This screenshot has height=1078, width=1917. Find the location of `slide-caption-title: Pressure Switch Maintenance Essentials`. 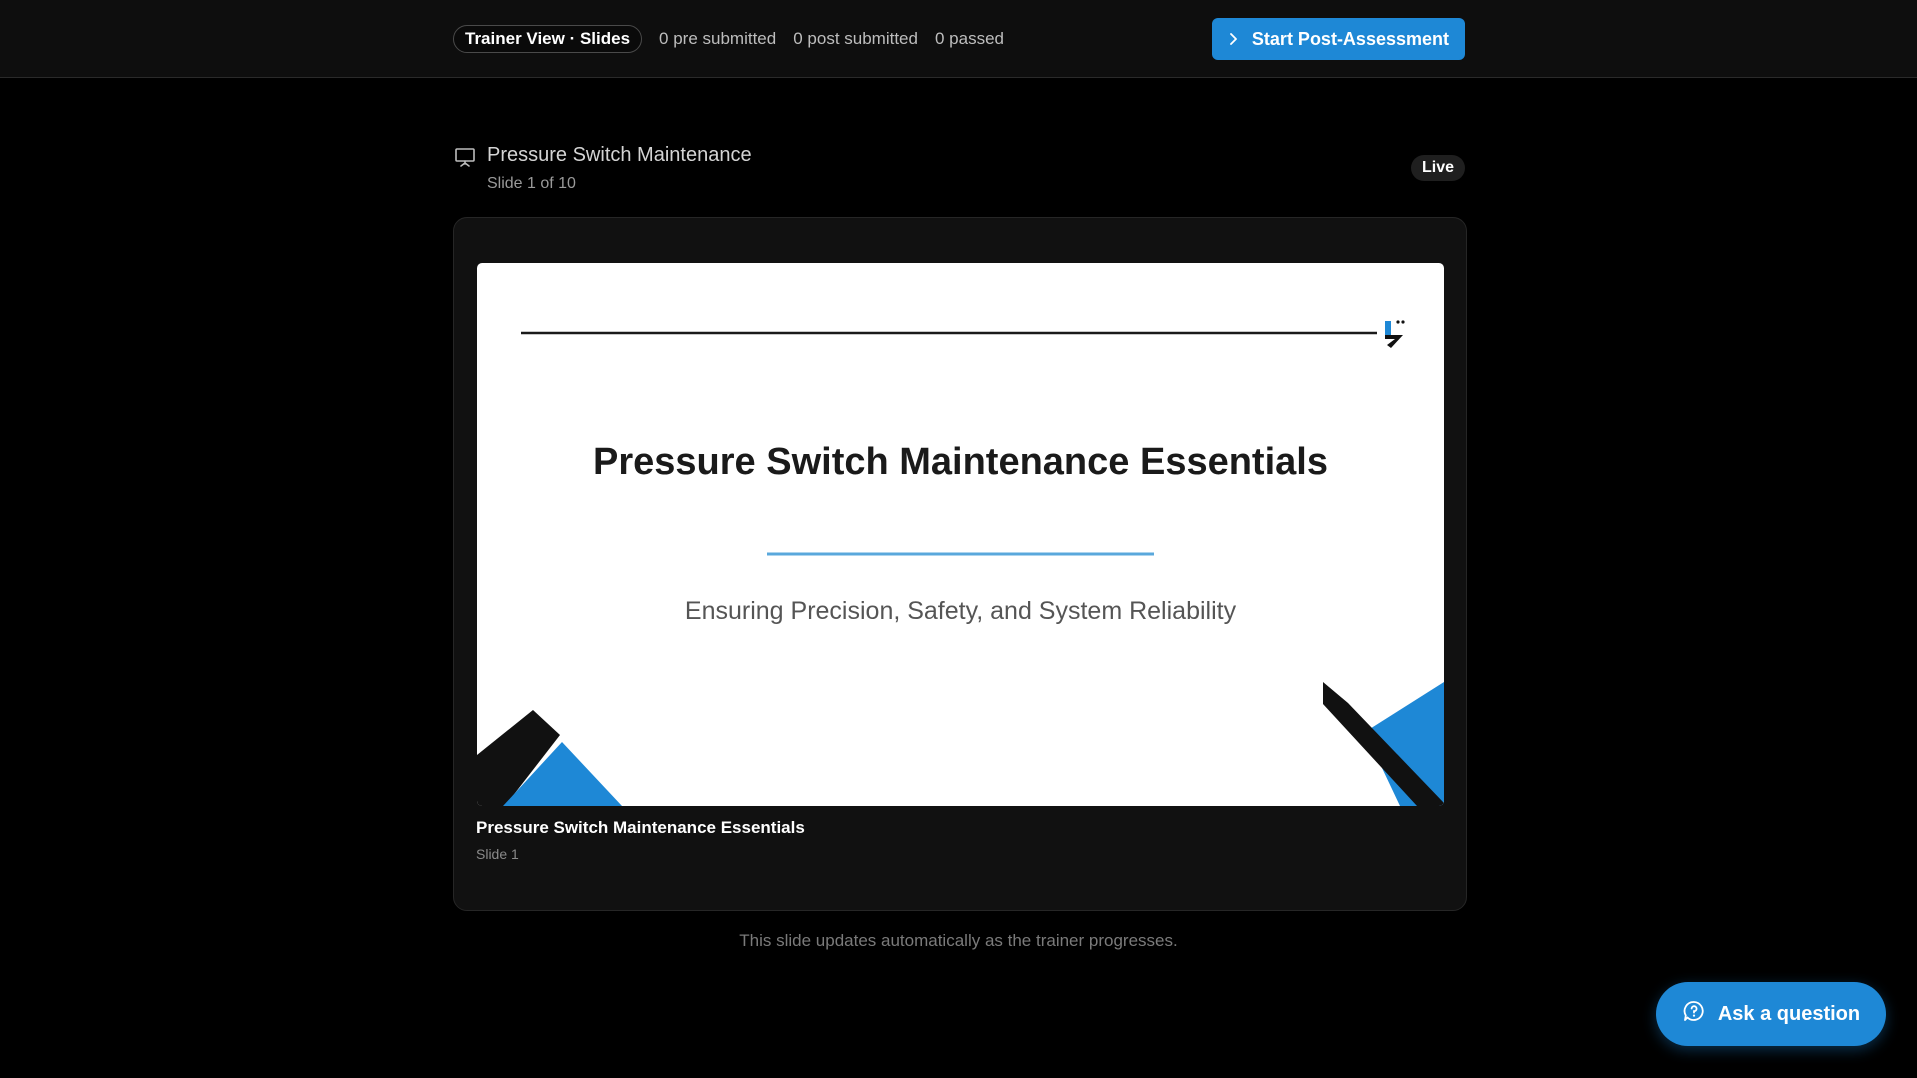

slide-caption-title: Pressure Switch Maintenance Essentials is located at coordinates (640, 827).